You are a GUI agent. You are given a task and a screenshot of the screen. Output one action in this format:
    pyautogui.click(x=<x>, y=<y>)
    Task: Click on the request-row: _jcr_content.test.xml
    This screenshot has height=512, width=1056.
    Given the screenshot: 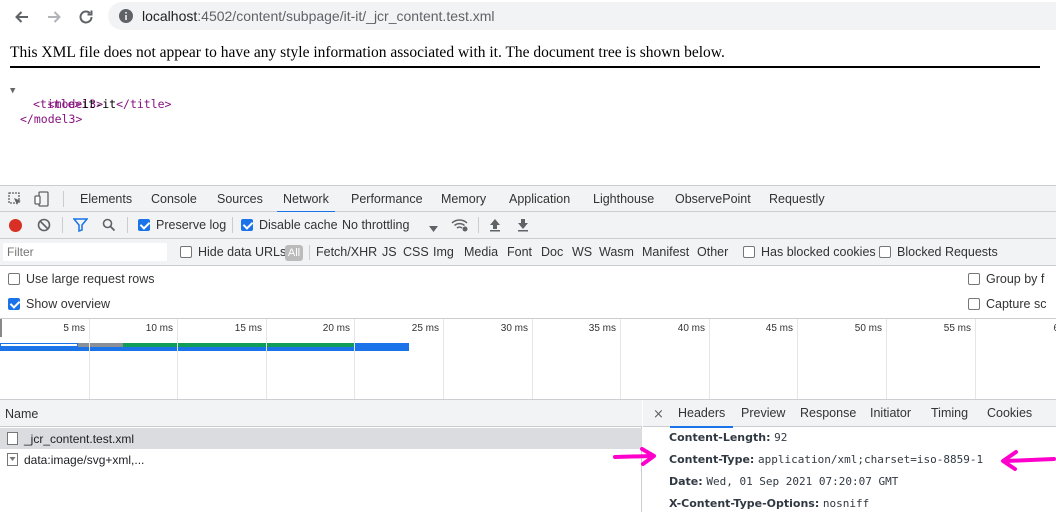 What is the action you would take?
    pyautogui.click(x=321, y=438)
    